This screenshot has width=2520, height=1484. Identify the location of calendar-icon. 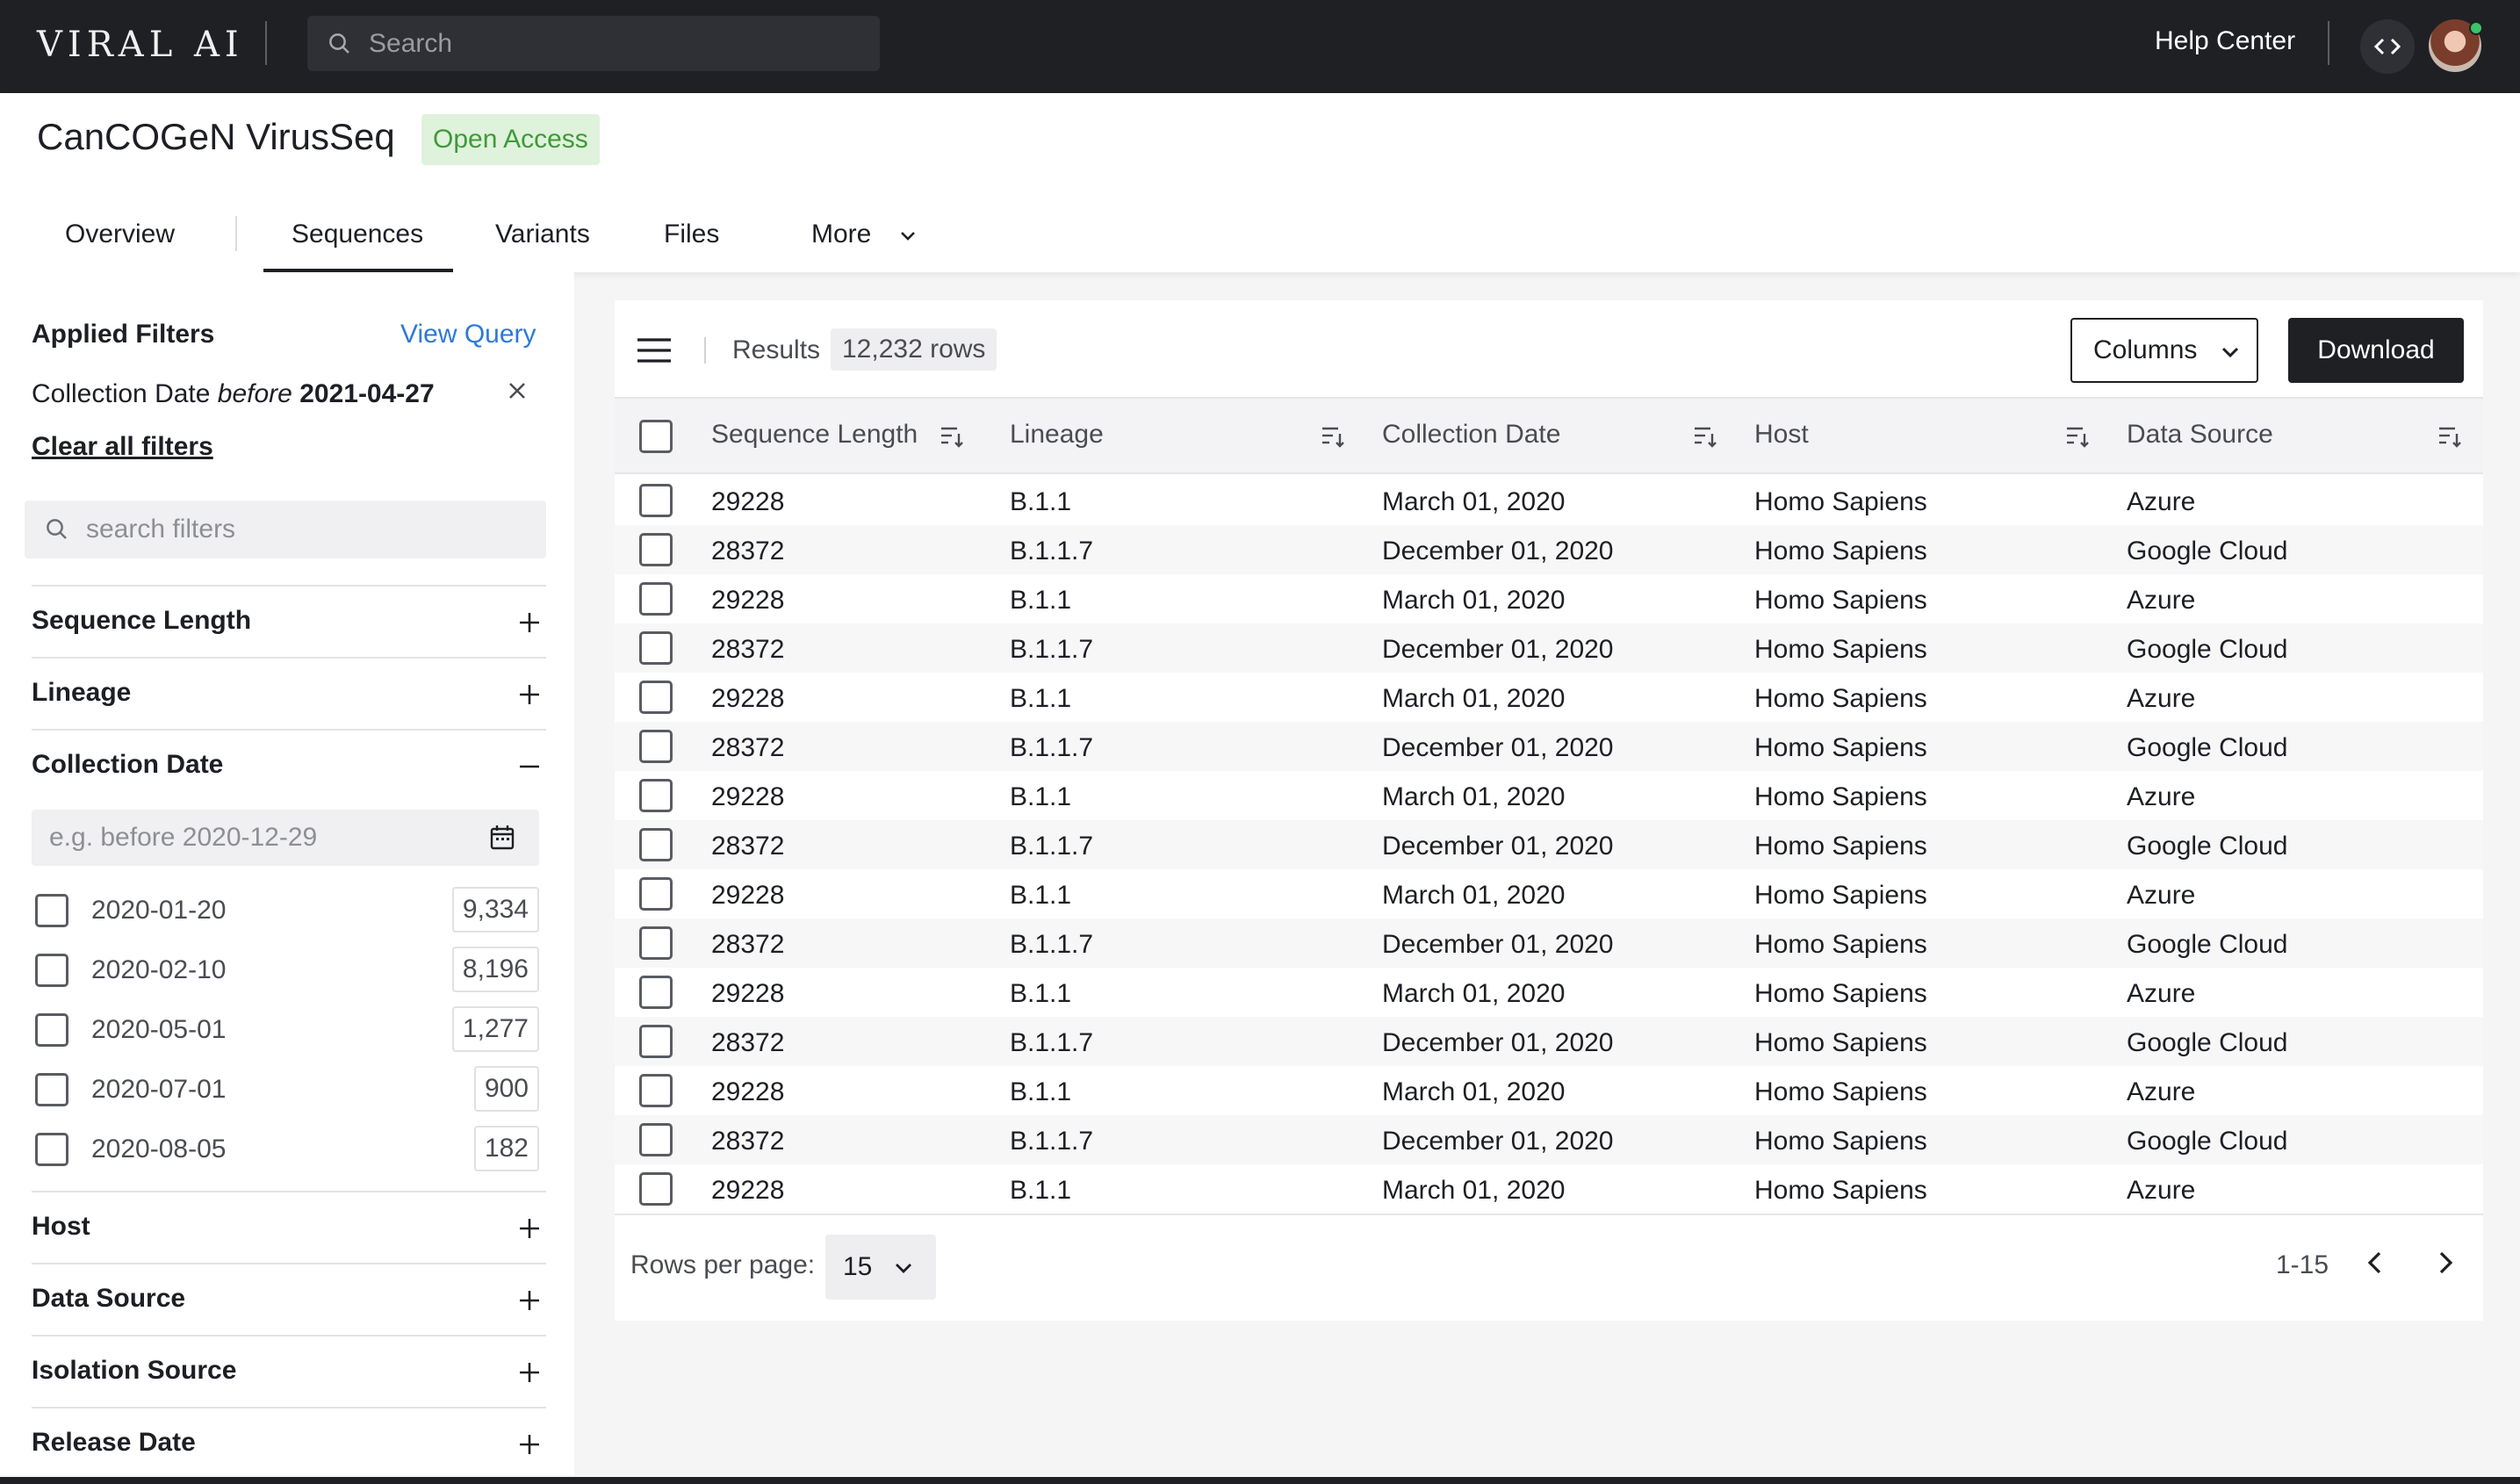
(502, 838).